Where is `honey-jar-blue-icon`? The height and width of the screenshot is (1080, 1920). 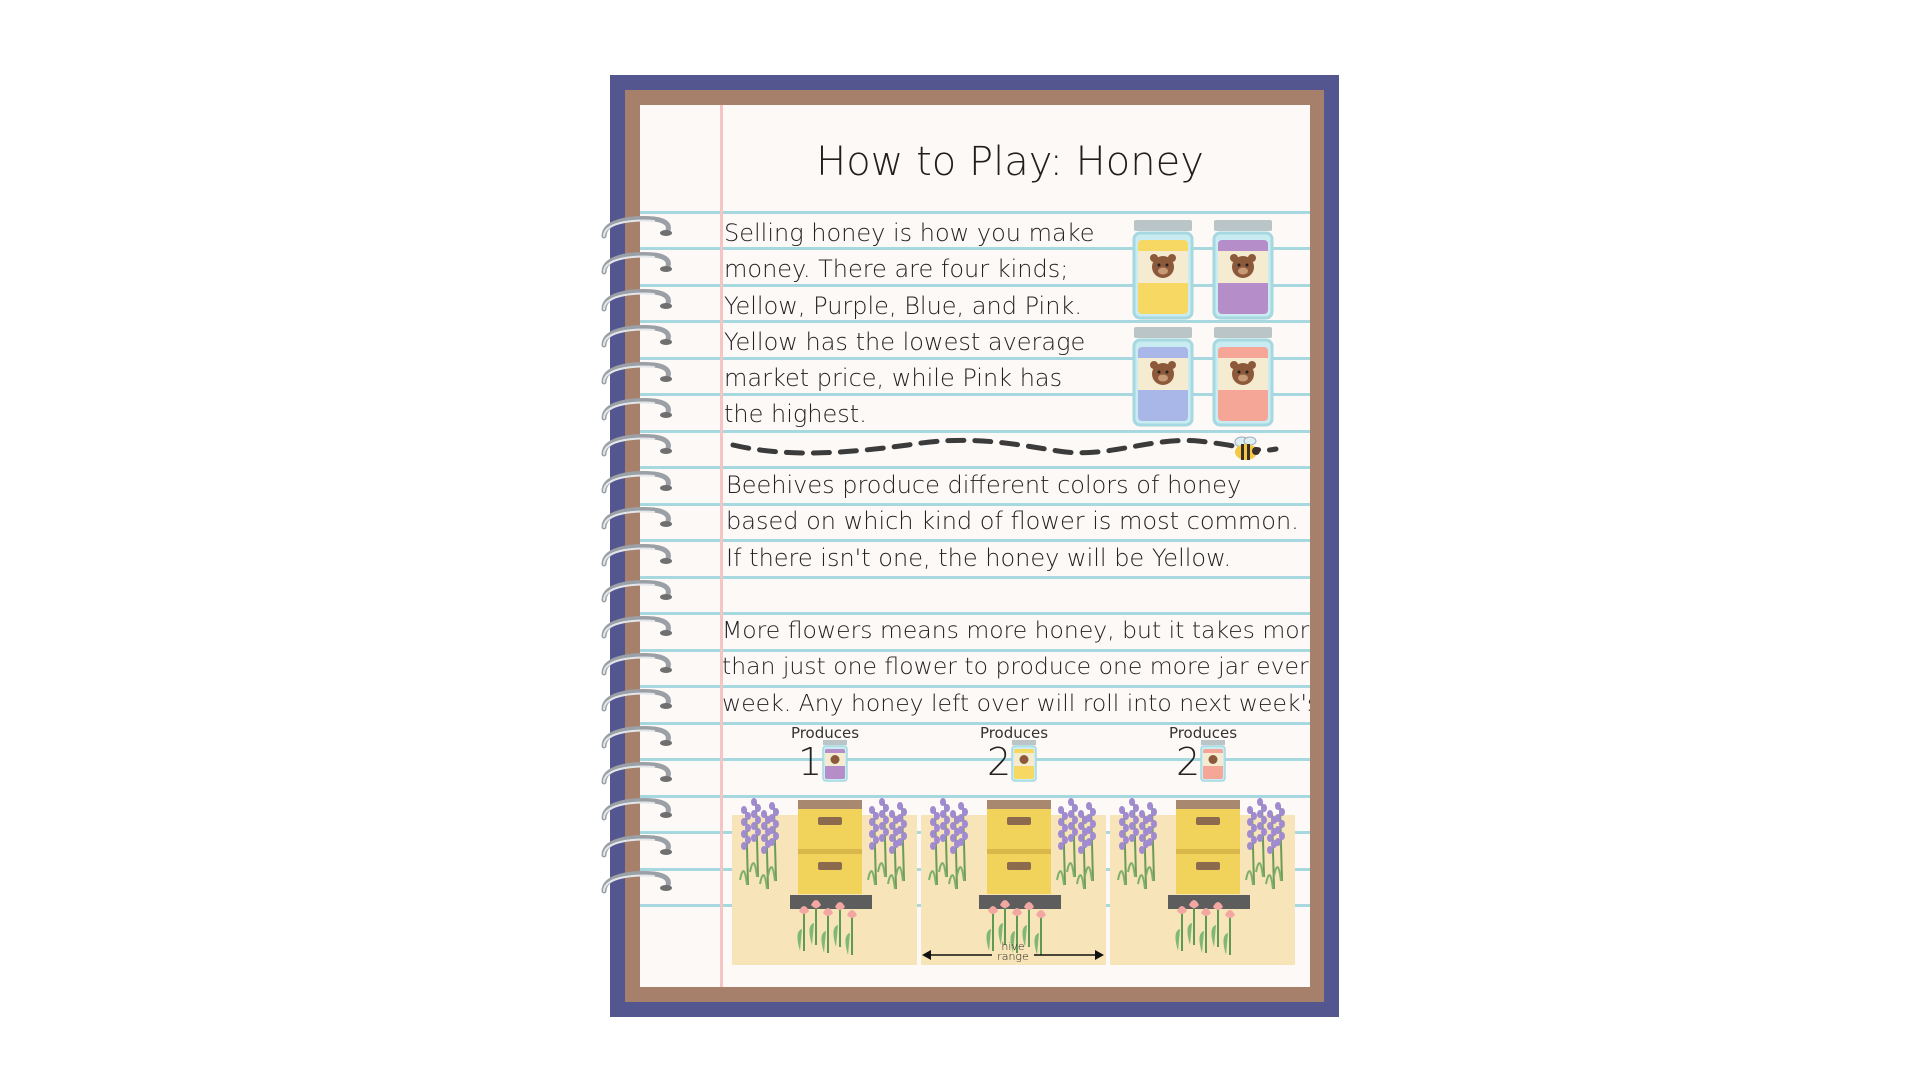
honey-jar-blue-icon is located at coordinates (1163, 377).